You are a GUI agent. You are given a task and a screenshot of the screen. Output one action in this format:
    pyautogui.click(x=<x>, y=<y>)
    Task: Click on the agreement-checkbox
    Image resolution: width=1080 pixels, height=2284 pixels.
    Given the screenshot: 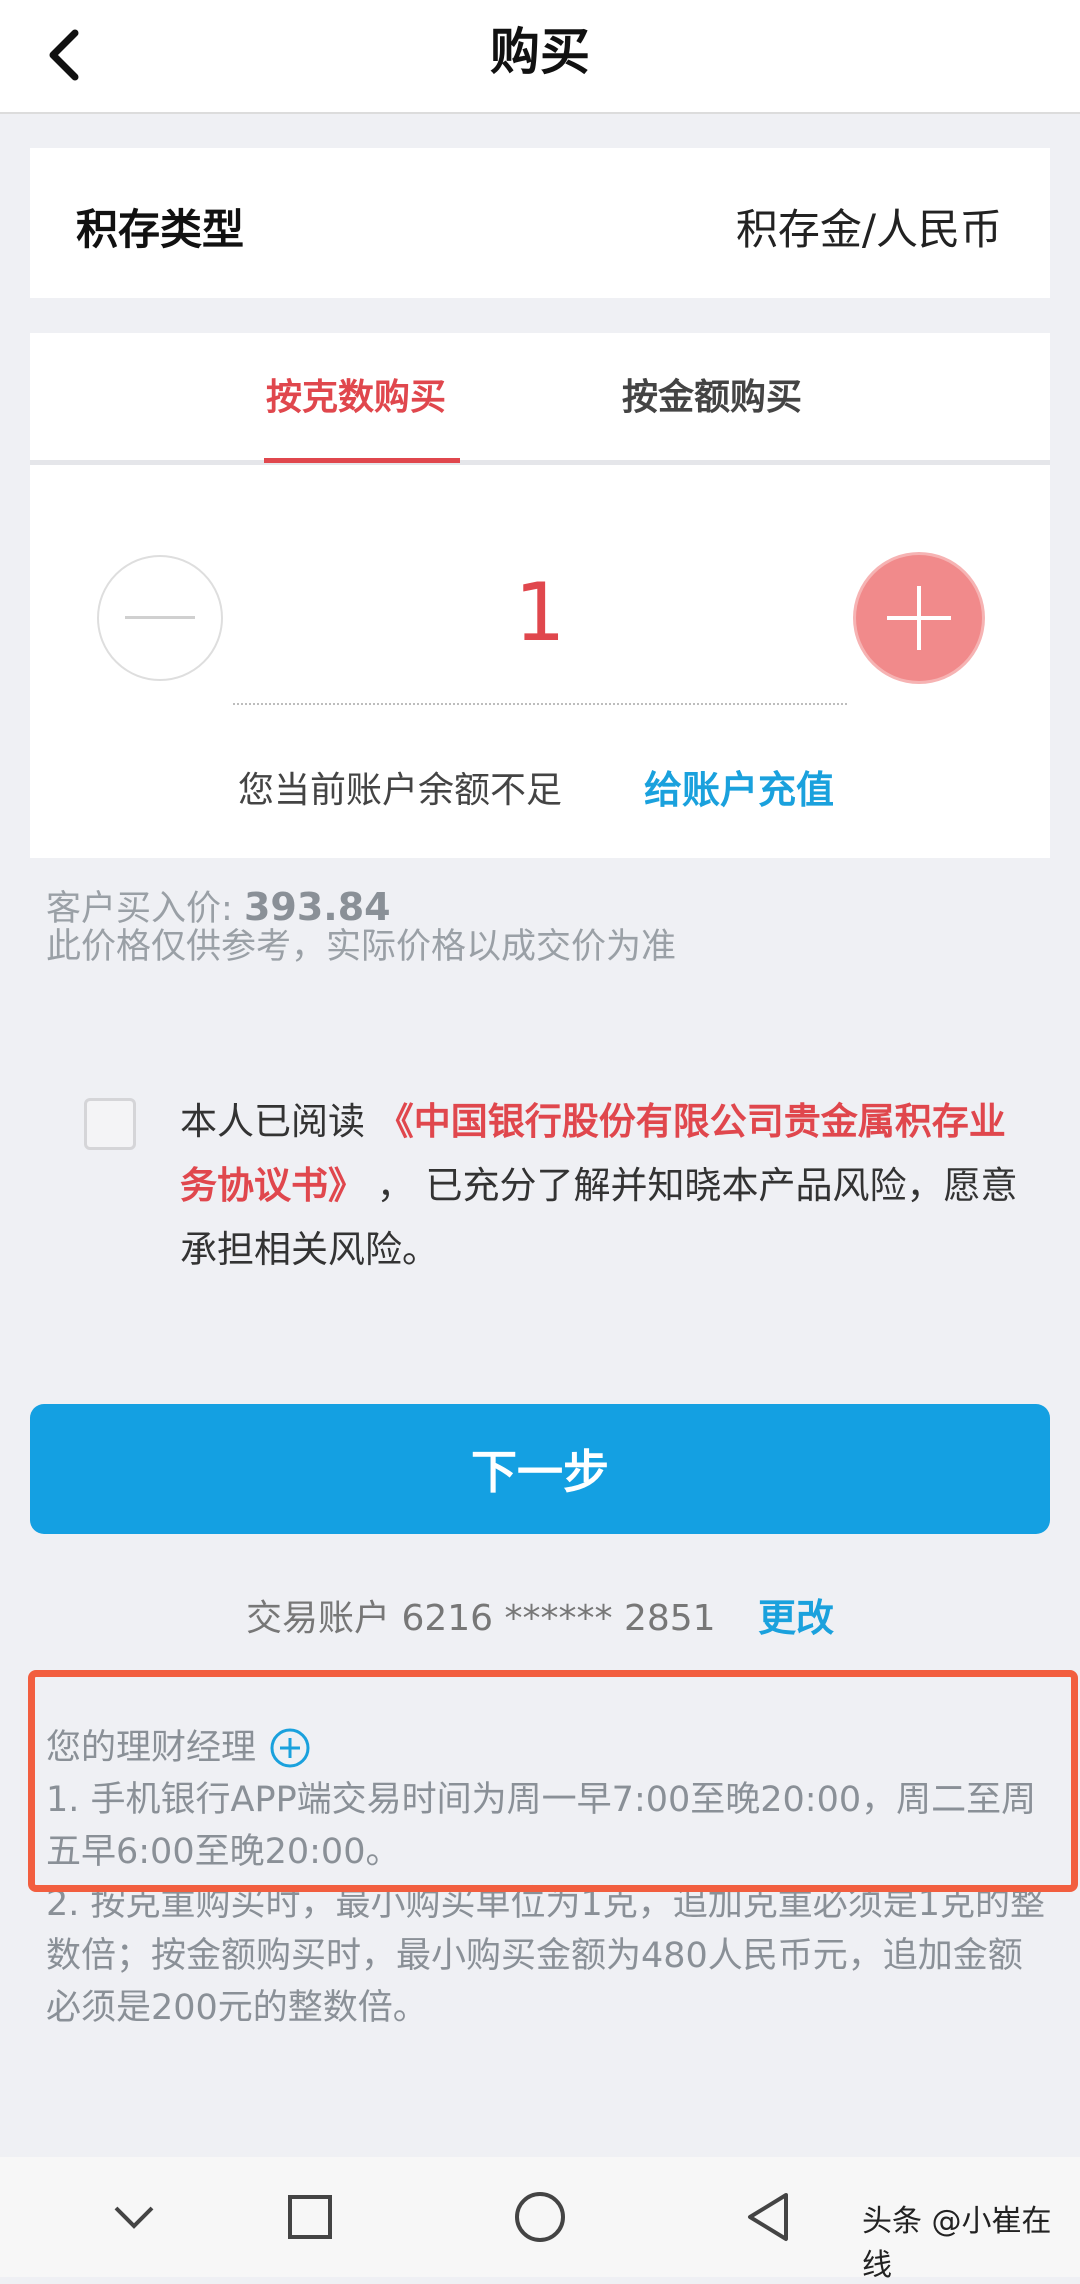 What is the action you would take?
    pyautogui.click(x=110, y=1124)
    